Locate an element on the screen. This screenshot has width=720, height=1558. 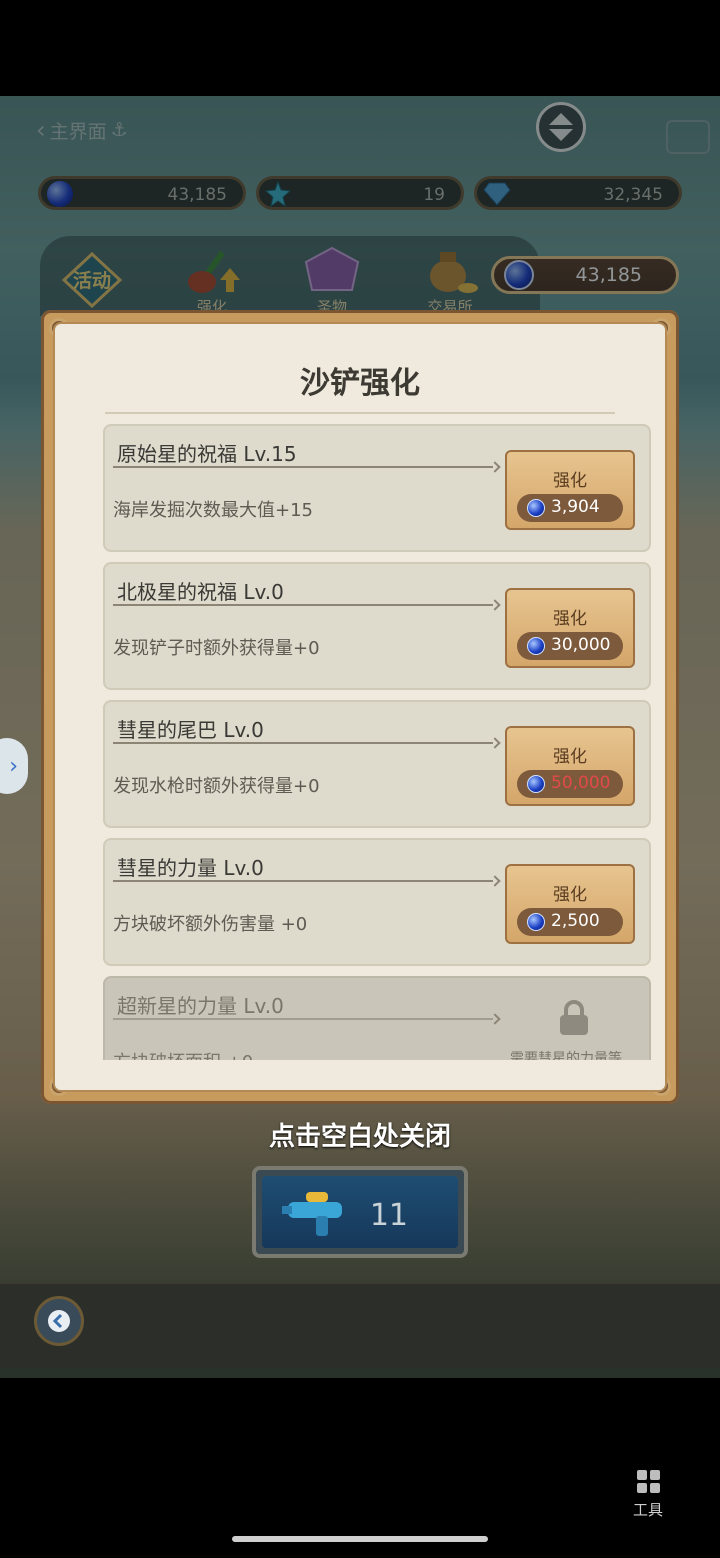
item-name: 原始星的祝福 Lv.15 is located at coordinates (207, 454).